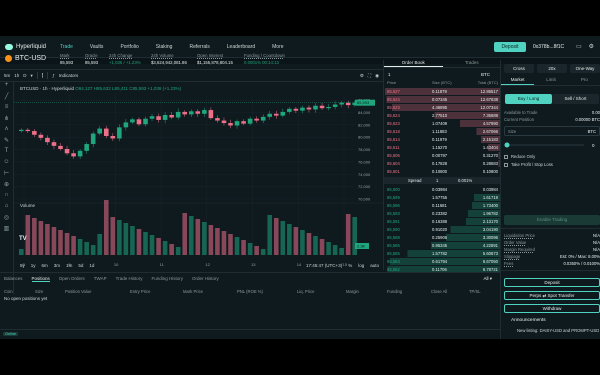  Describe the element at coordinates (413, 62) in the screenshot. I see `tab-order-book: Order Book` at that location.